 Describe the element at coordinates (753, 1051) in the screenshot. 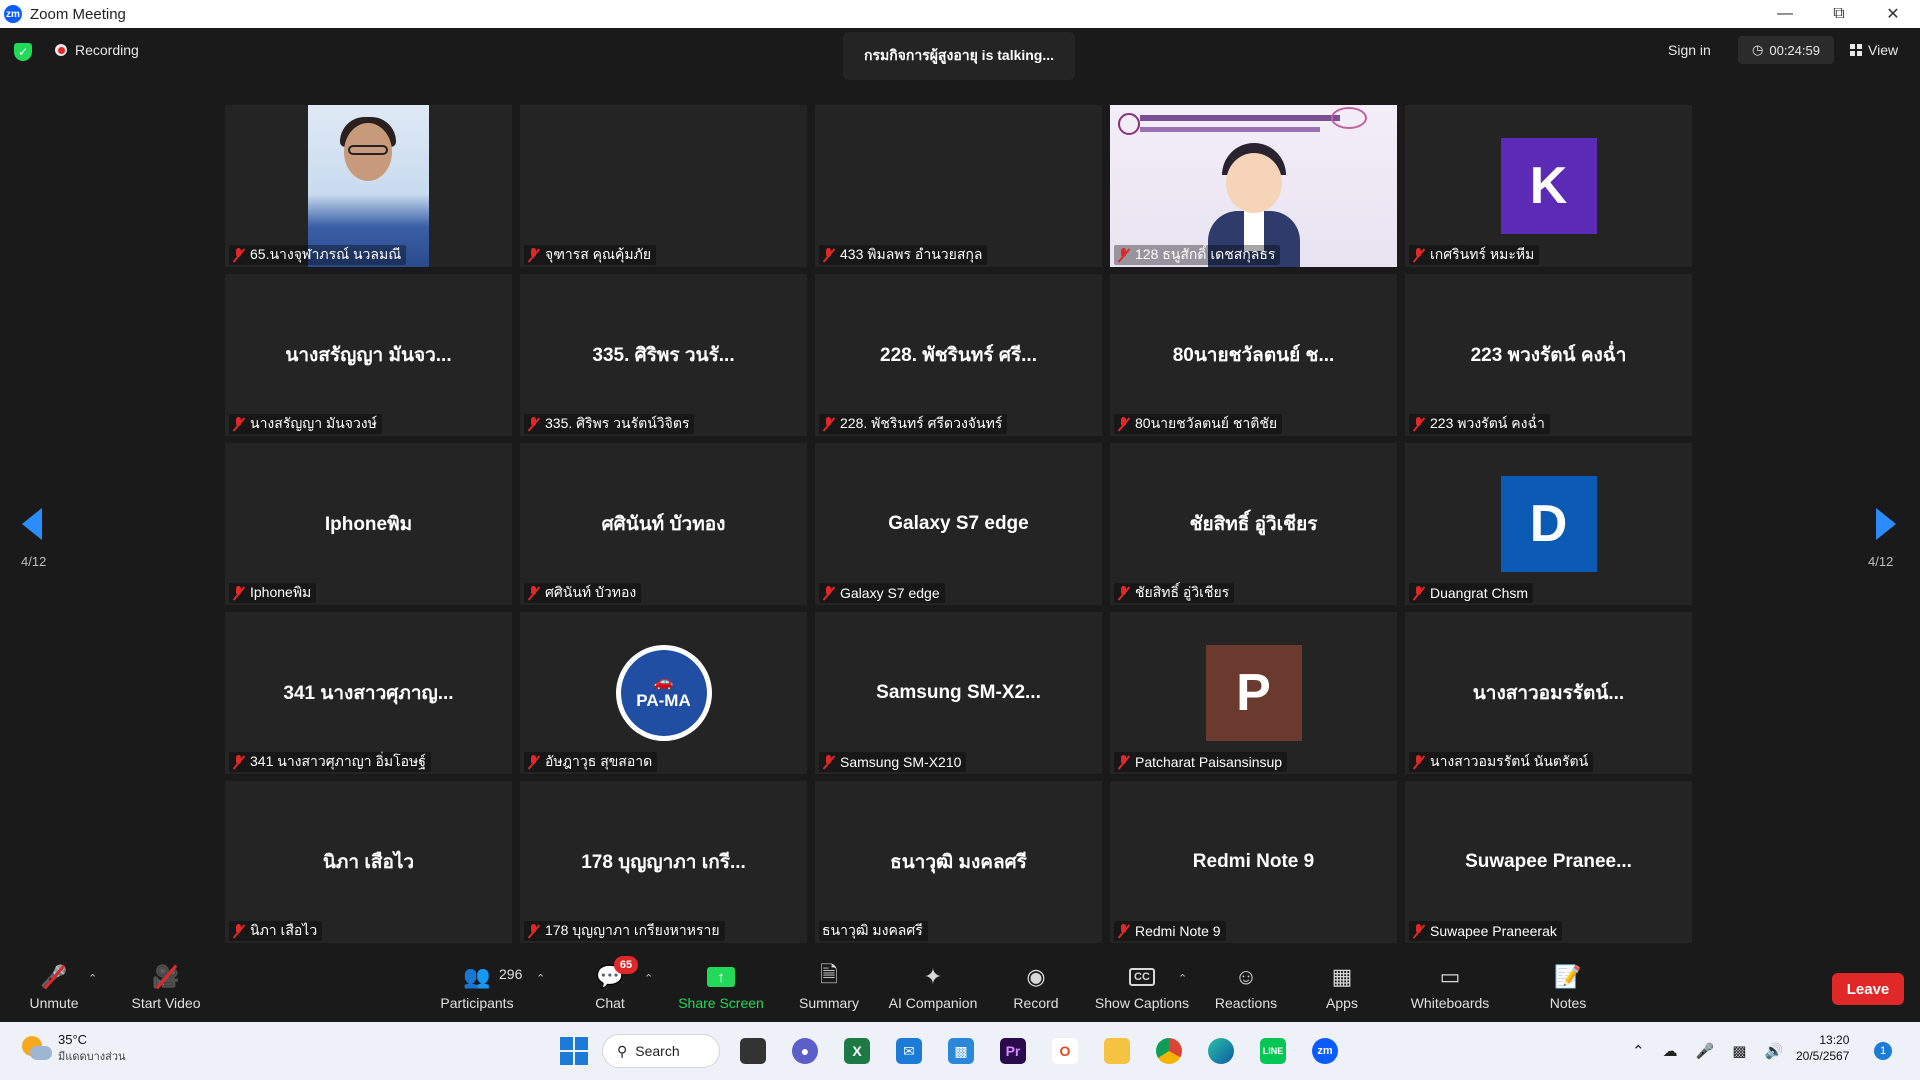

I see `task-view-icon` at that location.